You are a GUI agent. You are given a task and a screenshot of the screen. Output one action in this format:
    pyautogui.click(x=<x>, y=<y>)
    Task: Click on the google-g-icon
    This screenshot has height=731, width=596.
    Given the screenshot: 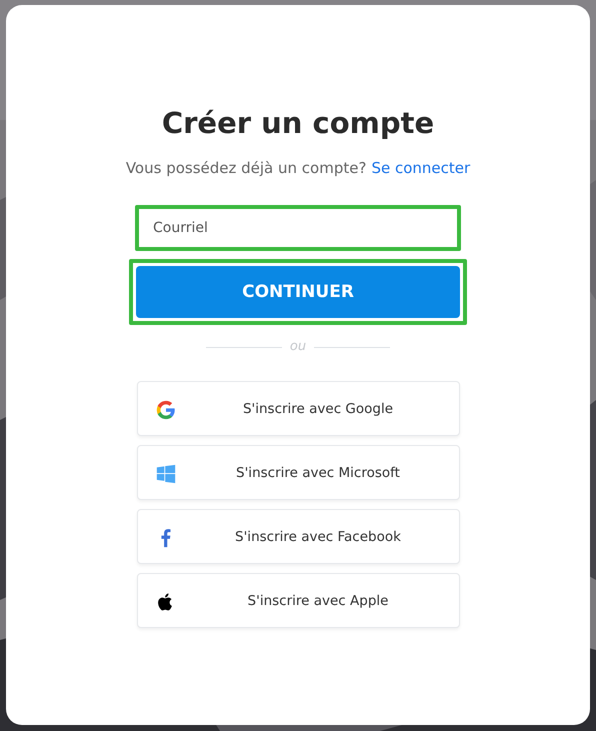 What is the action you would take?
    pyautogui.click(x=166, y=410)
    